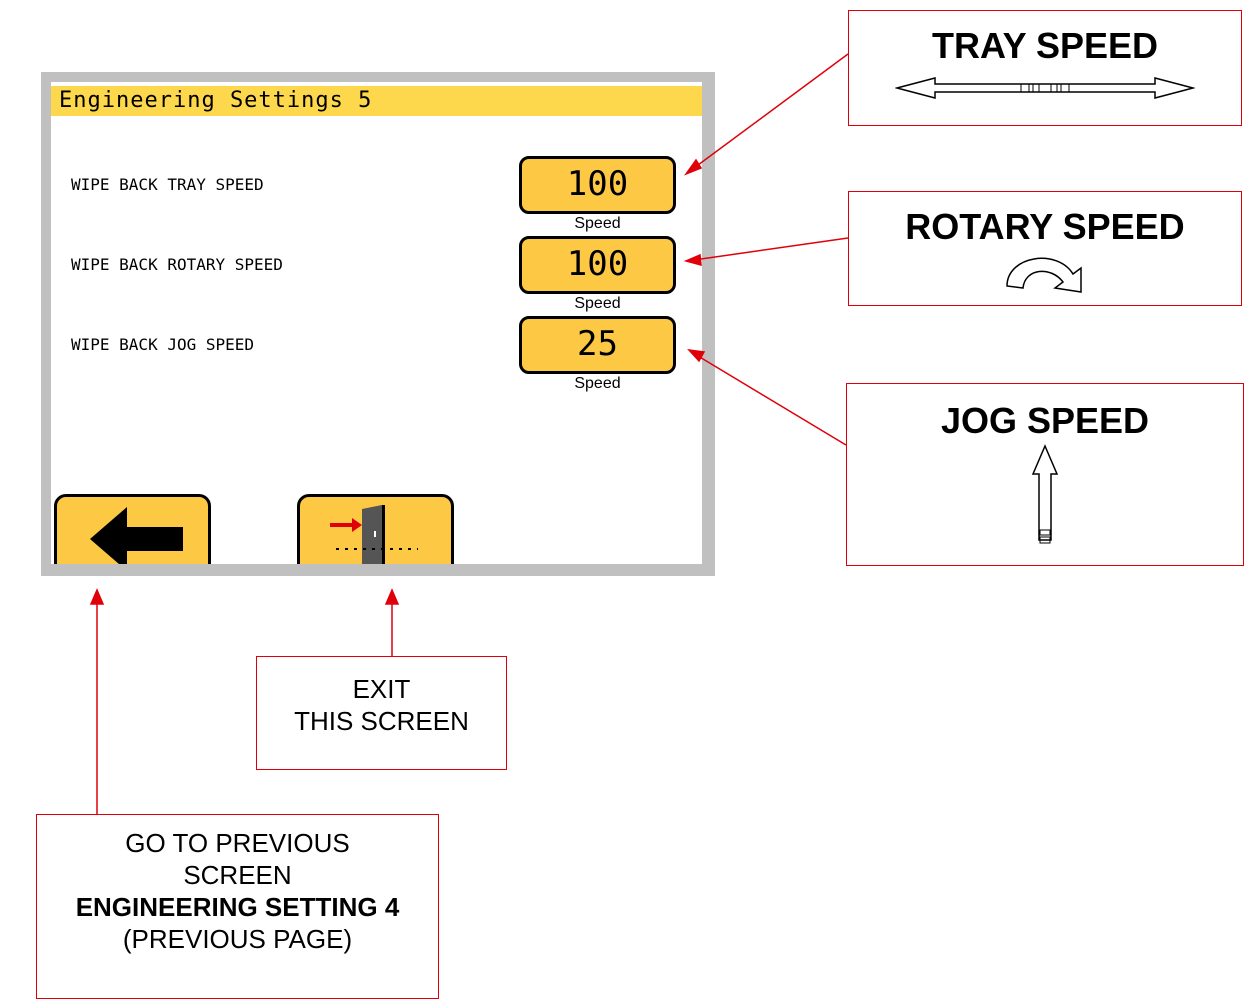 The height and width of the screenshot is (999, 1248). What do you see at coordinates (97, 596) in the screenshot?
I see `previous-connector-arrowhead` at bounding box center [97, 596].